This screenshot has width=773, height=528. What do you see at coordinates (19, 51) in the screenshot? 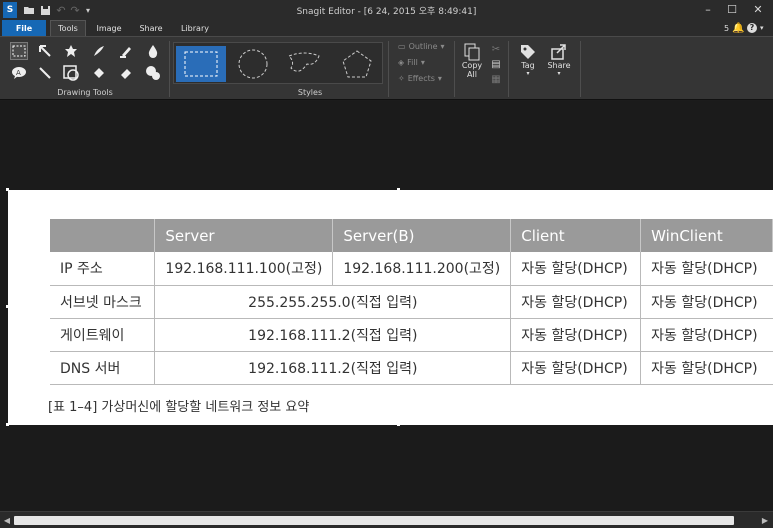
I see `selection-tool-icon` at bounding box center [19, 51].